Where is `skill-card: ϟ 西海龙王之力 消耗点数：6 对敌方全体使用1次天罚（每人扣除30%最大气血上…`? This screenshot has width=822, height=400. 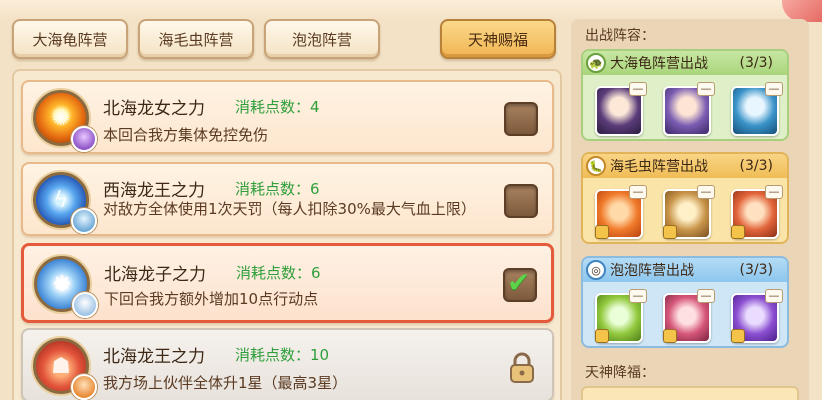 skill-card: ϟ 西海龙王之力 消耗点数：6 对敌方全体使用1次天罚（每人扣除30%最大气血上… is located at coordinates (287, 199).